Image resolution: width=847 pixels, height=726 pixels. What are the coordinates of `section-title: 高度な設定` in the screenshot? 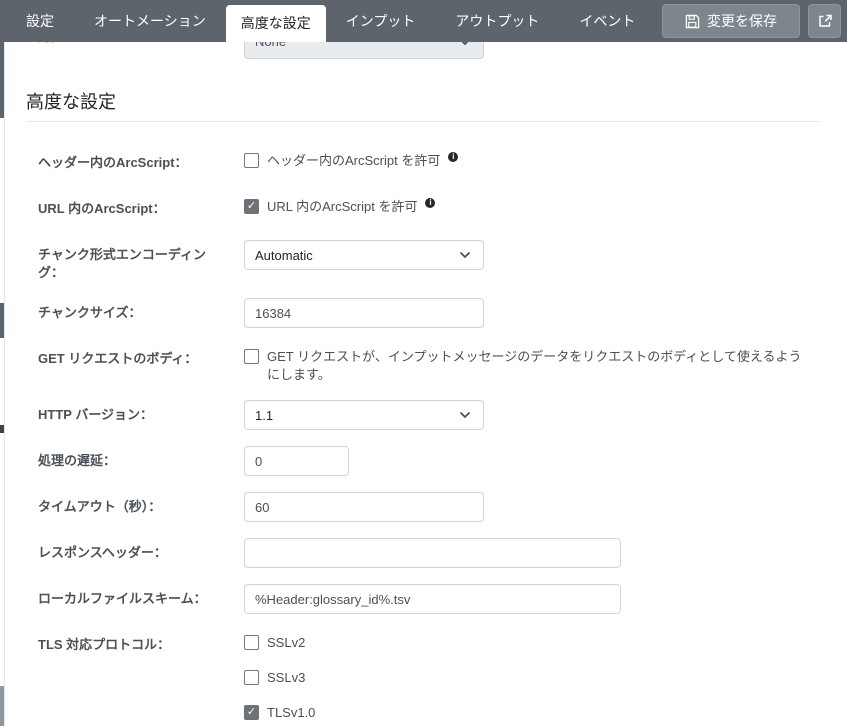 It's located at (71, 102).